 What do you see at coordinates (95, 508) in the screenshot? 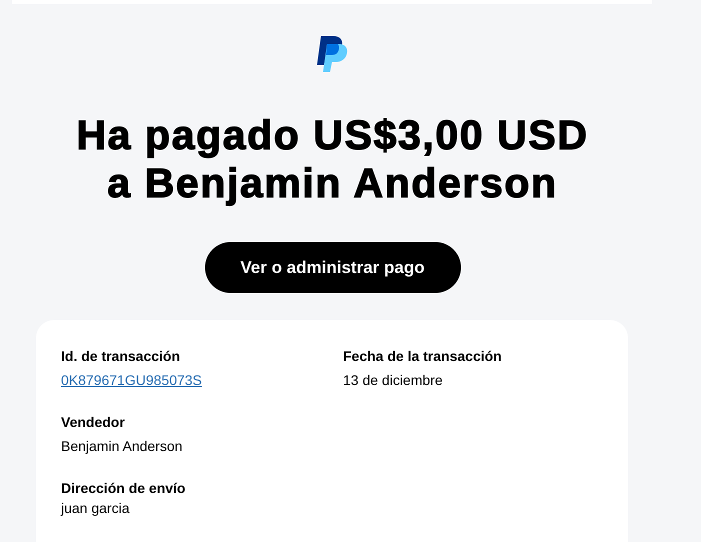
I see `detail-value: juan garcia` at bounding box center [95, 508].